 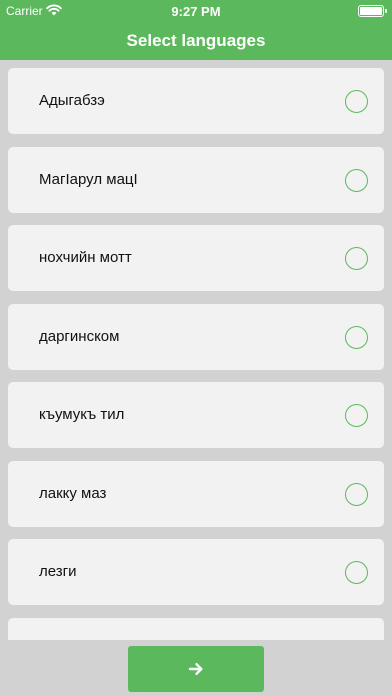 I want to click on language-label: даргинском, so click(x=79, y=336).